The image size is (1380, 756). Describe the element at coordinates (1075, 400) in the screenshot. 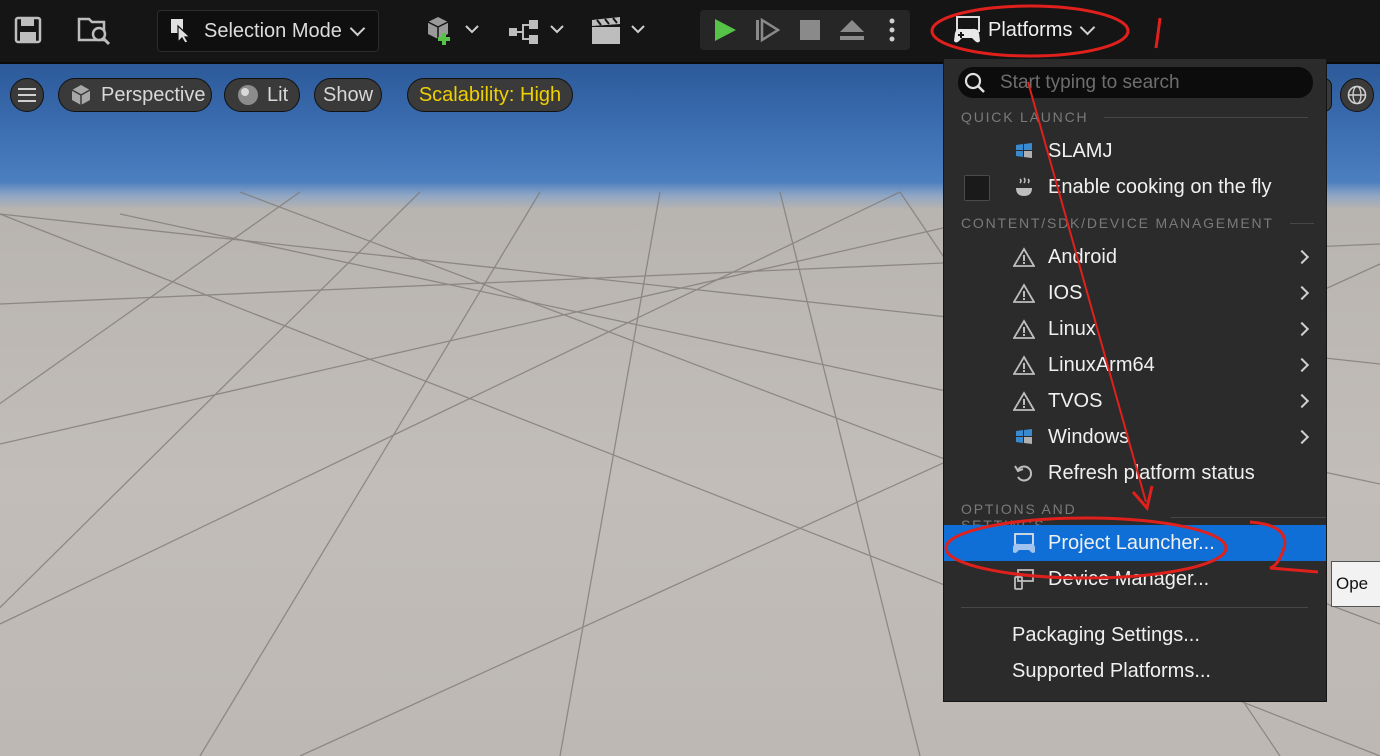

I see `menu-item-label: TVOS` at that location.